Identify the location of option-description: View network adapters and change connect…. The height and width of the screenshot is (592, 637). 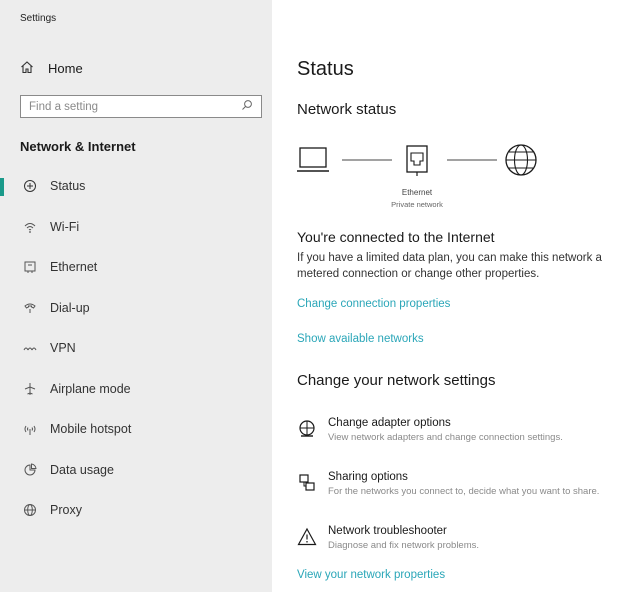
(445, 437).